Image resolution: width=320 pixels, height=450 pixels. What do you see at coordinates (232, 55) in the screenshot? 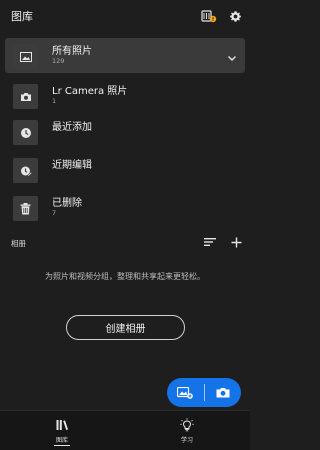
I see `chevron-down-icon` at bounding box center [232, 55].